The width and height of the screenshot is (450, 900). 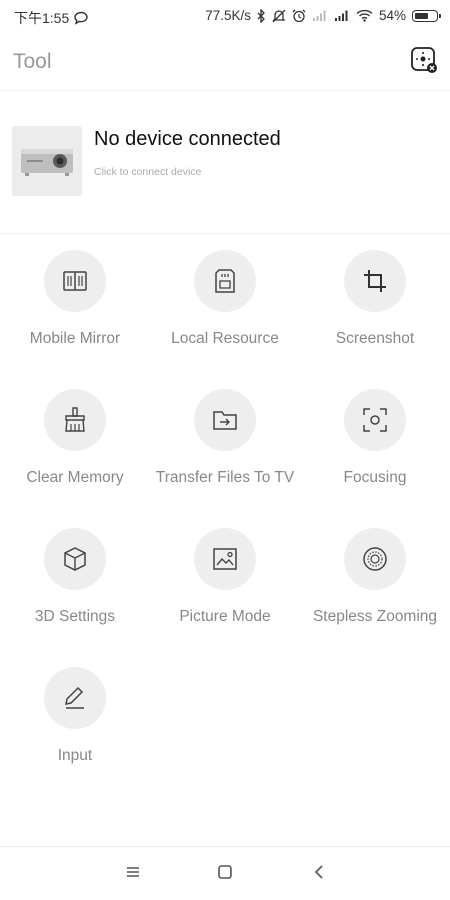 I want to click on tool-label: Input, so click(x=75, y=755).